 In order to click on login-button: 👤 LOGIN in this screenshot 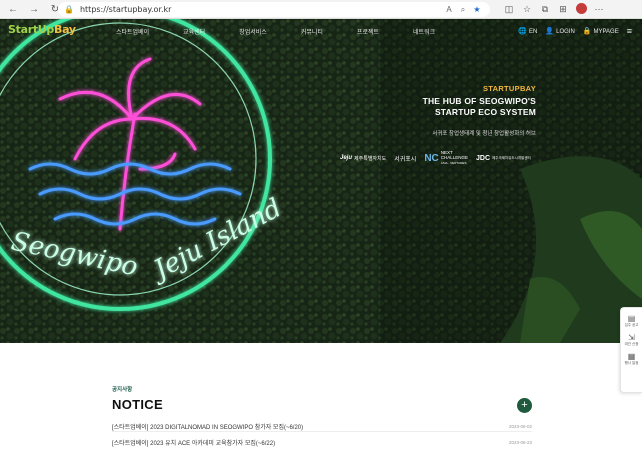, I will do `click(559, 31)`.